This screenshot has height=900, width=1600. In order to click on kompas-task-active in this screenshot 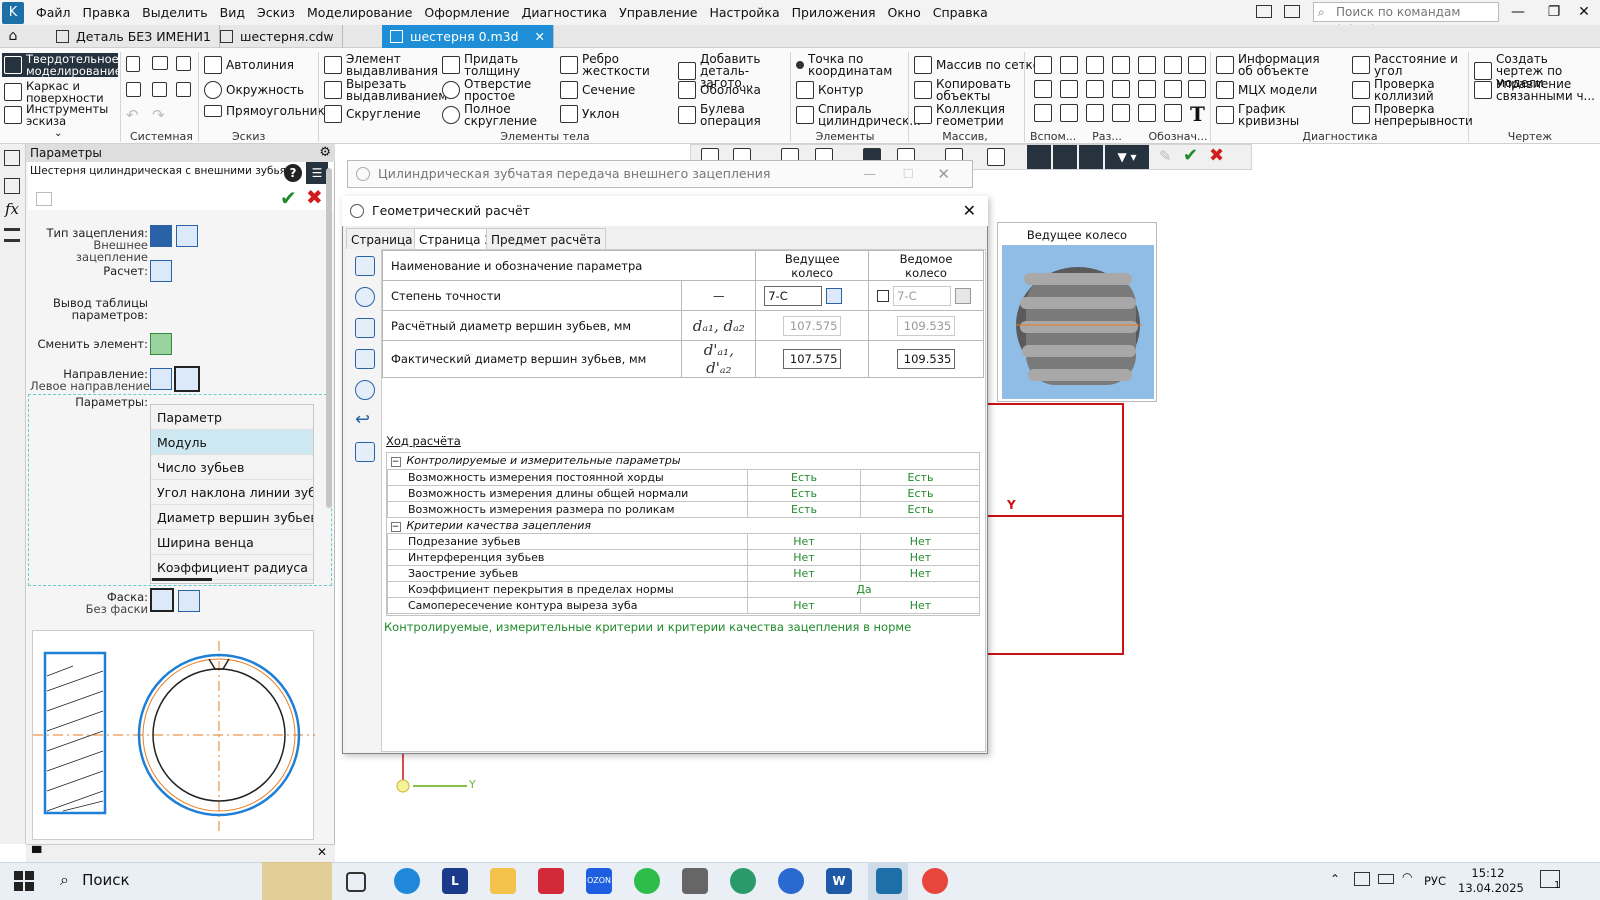, I will do `click(888, 881)`.